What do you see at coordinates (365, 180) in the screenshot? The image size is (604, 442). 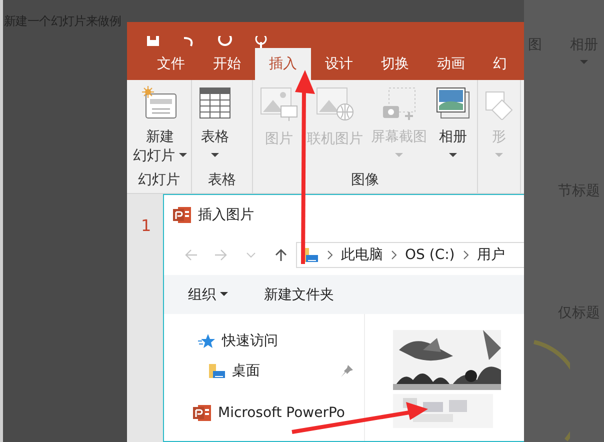 I see `group-label: 图像` at bounding box center [365, 180].